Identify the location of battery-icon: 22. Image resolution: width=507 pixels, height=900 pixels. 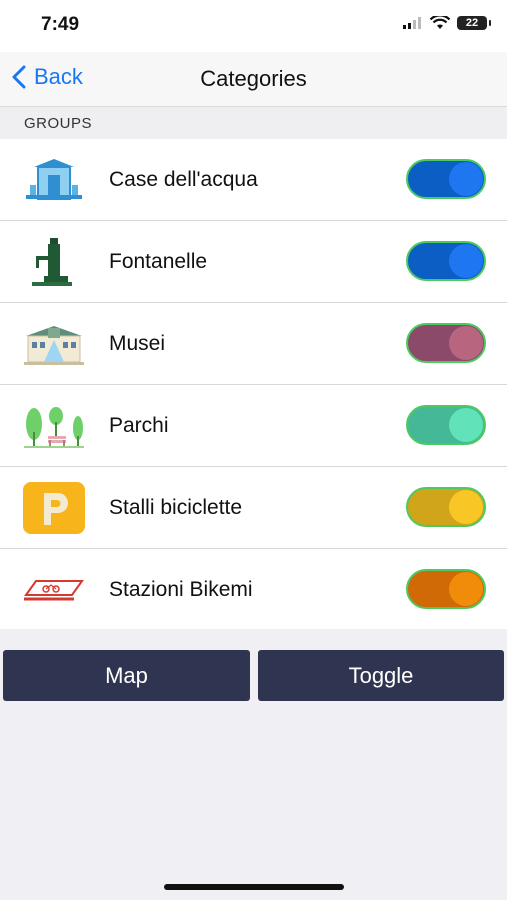
(474, 23).